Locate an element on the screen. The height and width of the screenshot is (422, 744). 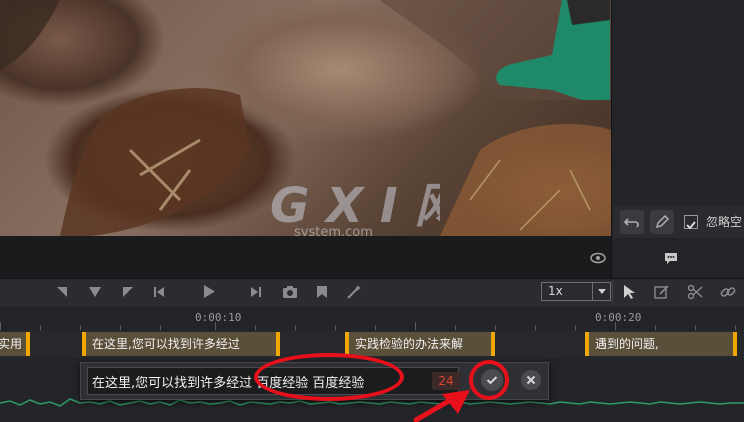
mark-out-icon is located at coordinates (128, 292).